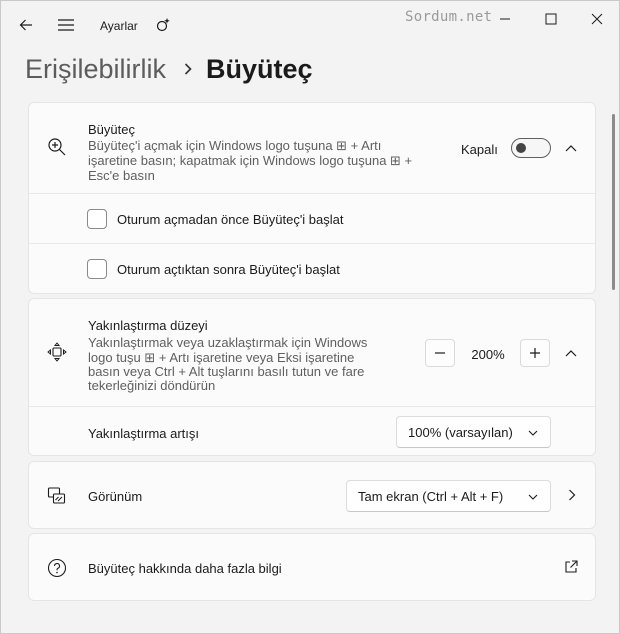  I want to click on breadcrumb-parent: Erişilebilirlik, so click(95, 69).